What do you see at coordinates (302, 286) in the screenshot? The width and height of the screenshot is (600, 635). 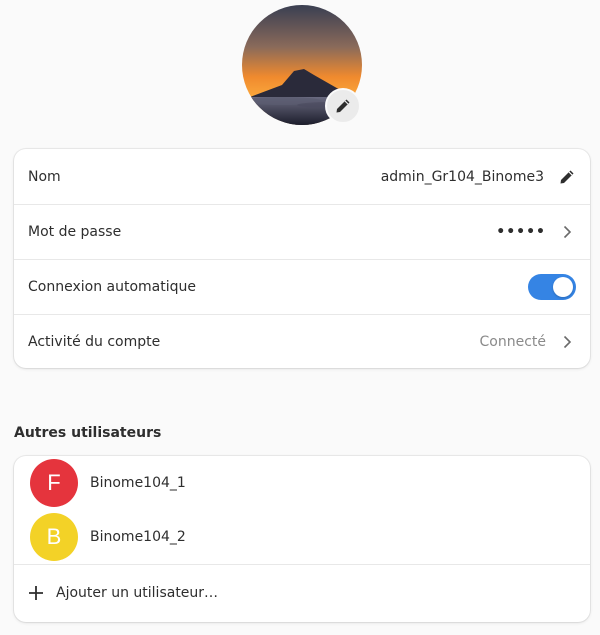 I see `autologin-row: Connexion automatique` at bounding box center [302, 286].